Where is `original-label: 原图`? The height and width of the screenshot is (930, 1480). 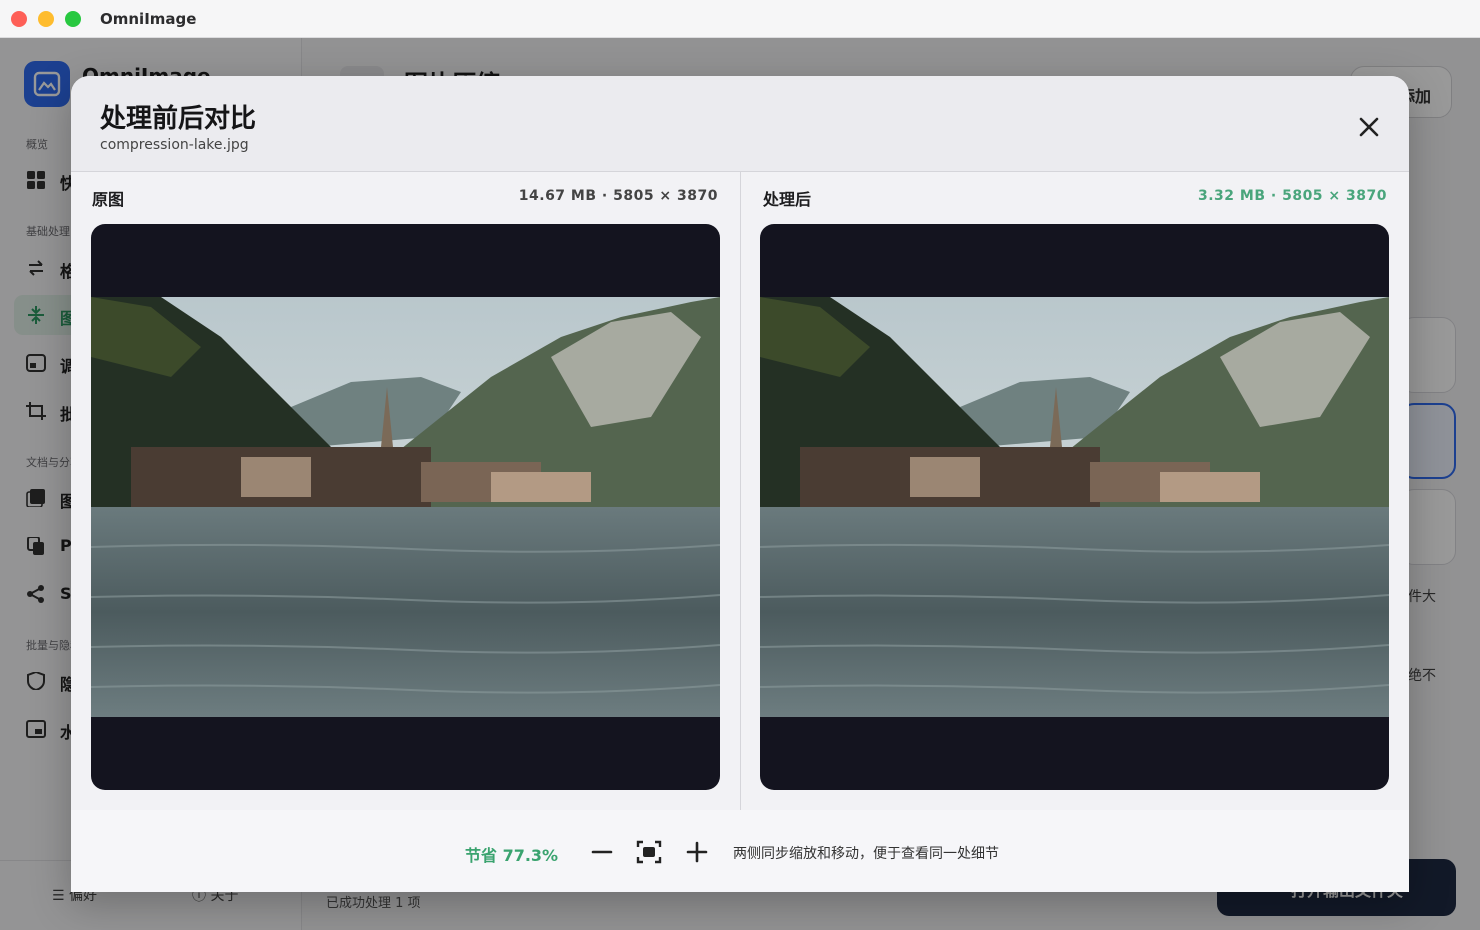 original-label: 原图 is located at coordinates (108, 199).